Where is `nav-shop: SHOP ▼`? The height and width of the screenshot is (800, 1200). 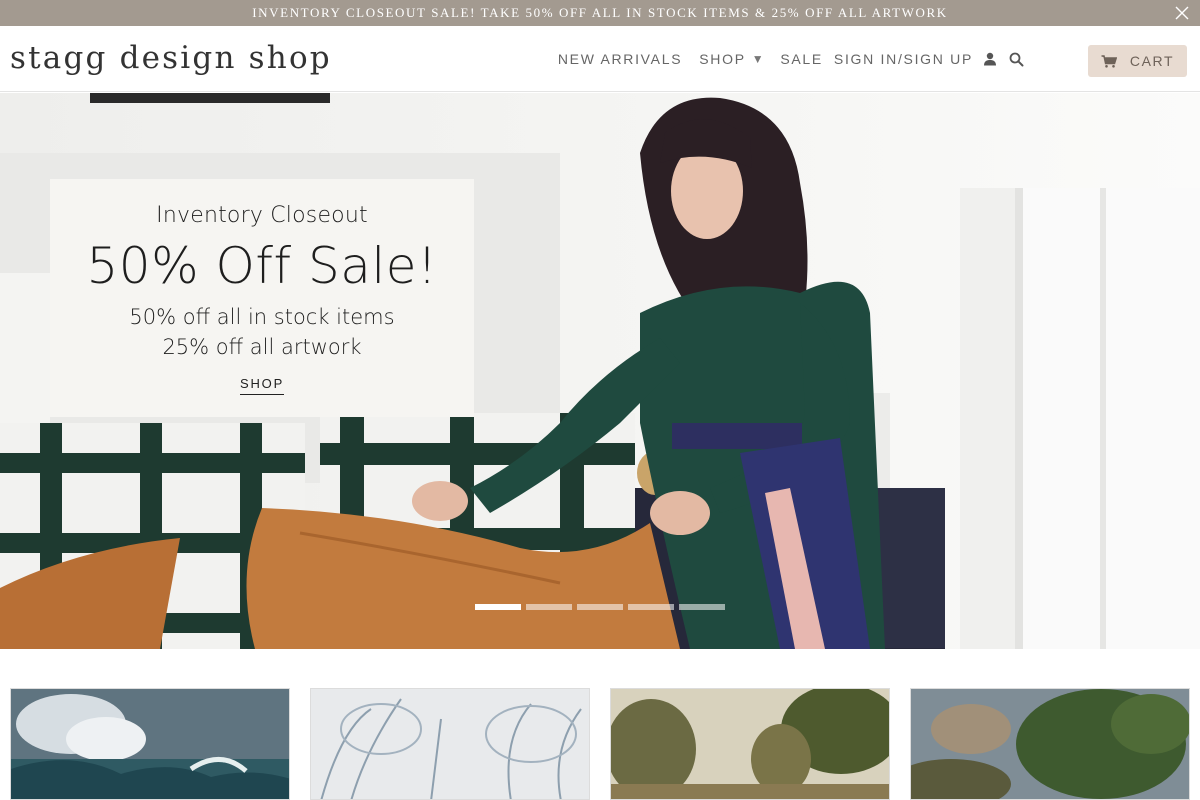
nav-shop: SHOP ▼ is located at coordinates (732, 59).